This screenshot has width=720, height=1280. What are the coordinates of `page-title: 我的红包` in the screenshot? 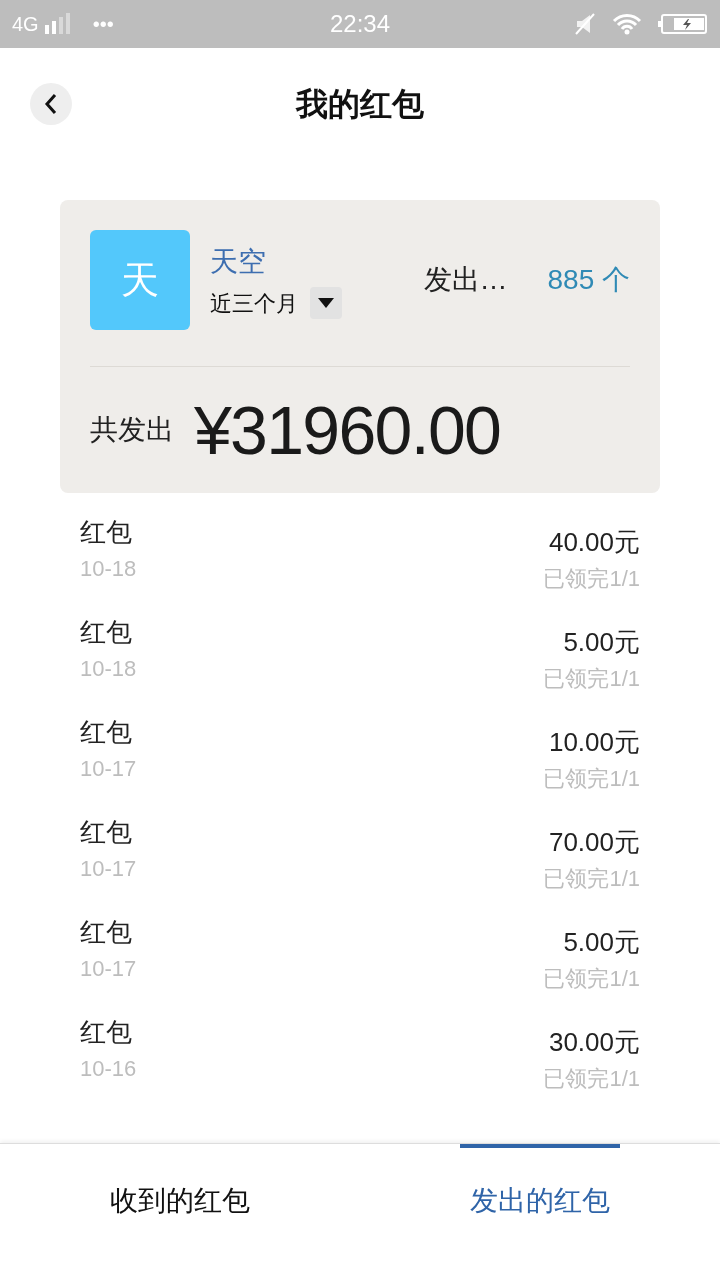 It's located at (360, 104).